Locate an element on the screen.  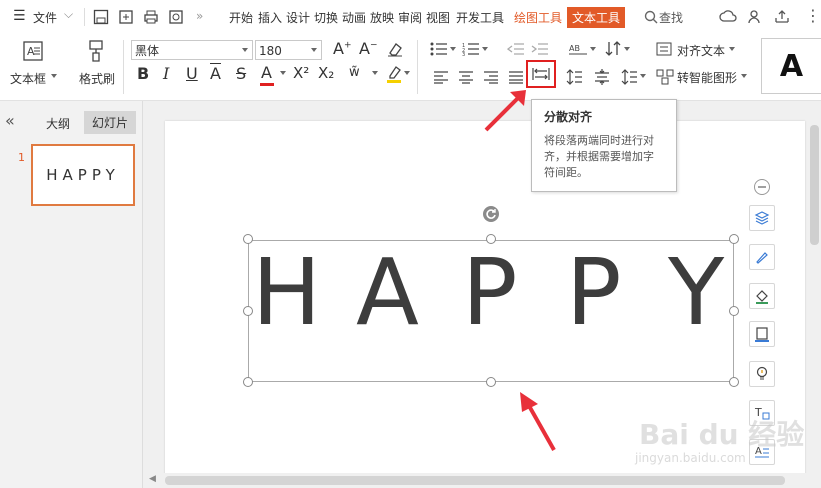
tab-view: 视图 is located at coordinates (438, 17).